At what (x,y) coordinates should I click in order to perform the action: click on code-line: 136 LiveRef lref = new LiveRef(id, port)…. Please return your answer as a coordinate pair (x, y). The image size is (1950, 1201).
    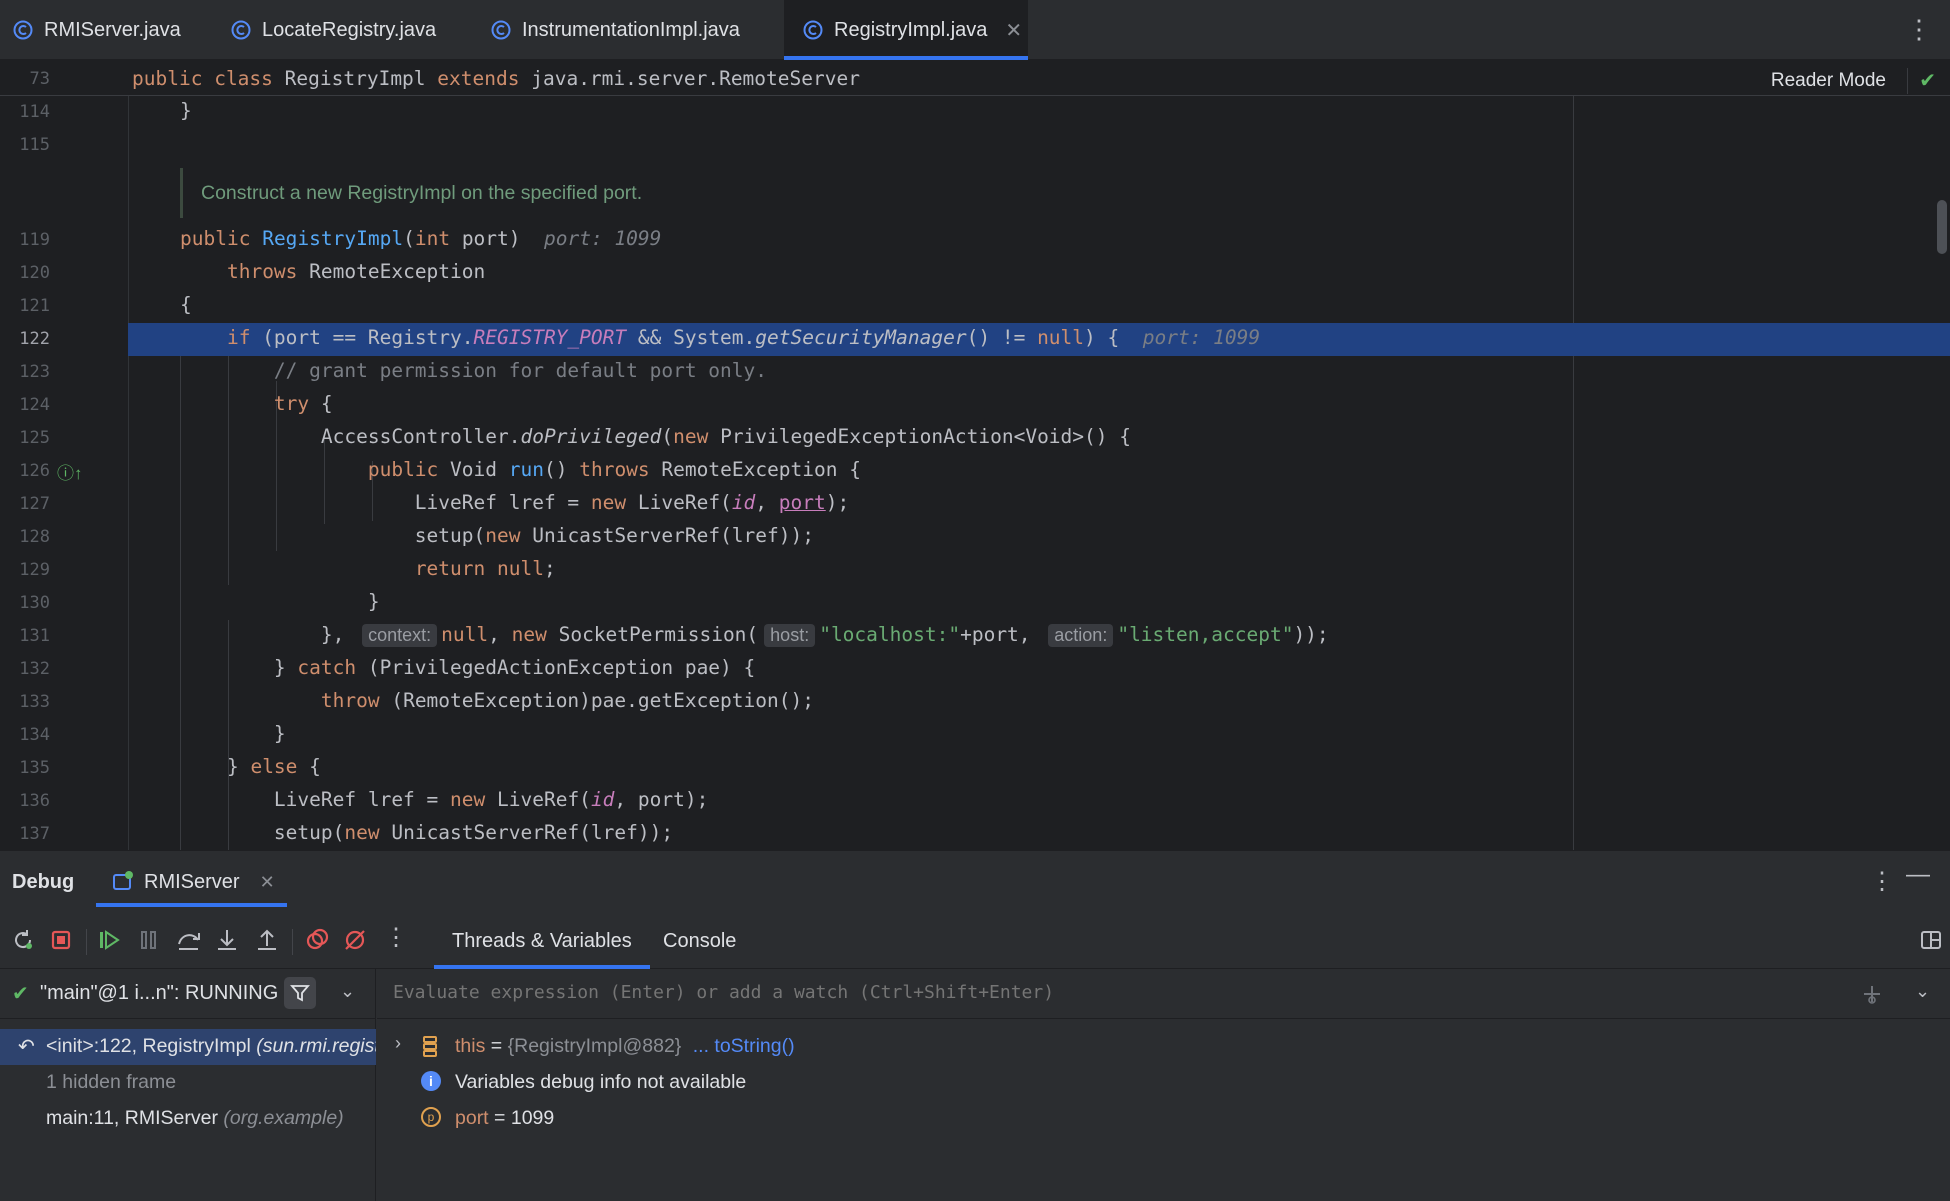
    Looking at the image, I should click on (364, 799).